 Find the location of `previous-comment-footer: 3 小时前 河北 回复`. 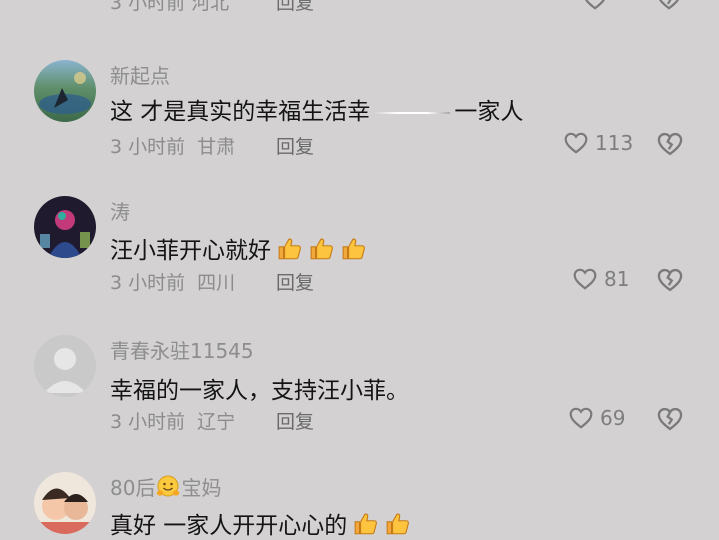

previous-comment-footer: 3 小时前 河北 回复 is located at coordinates (359, 13).